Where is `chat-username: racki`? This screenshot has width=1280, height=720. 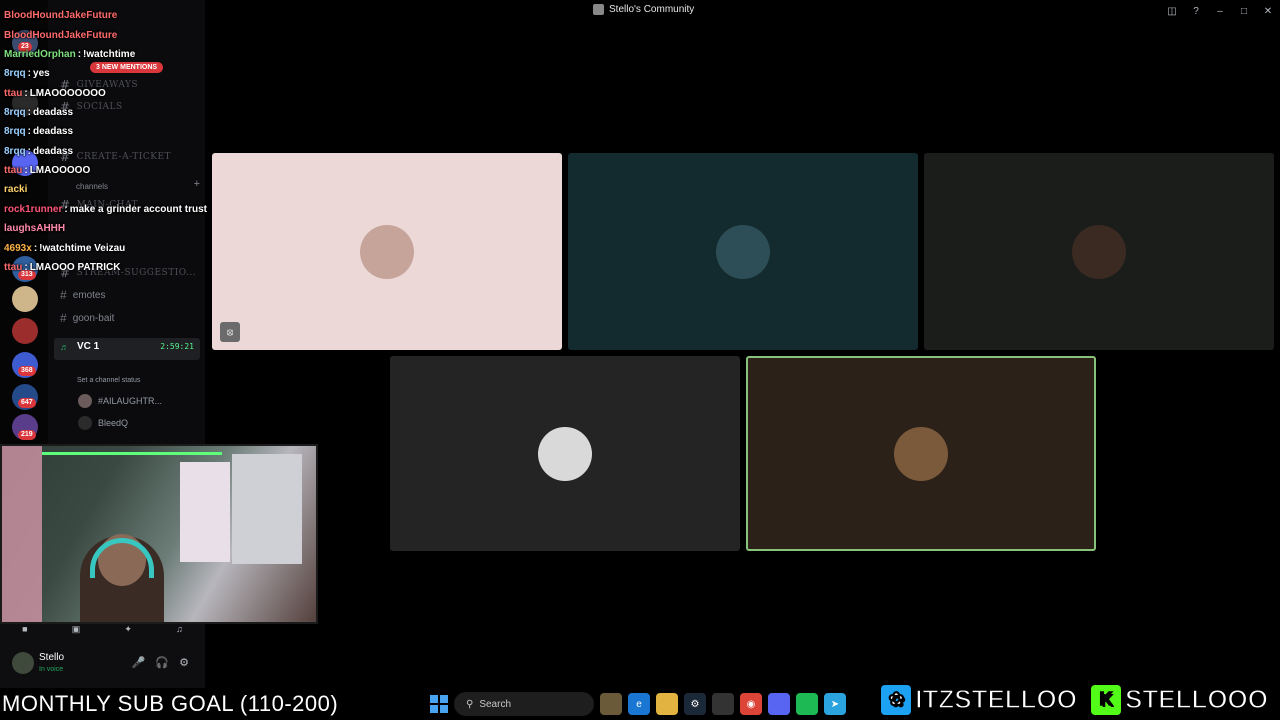 chat-username: racki is located at coordinates (15, 189).